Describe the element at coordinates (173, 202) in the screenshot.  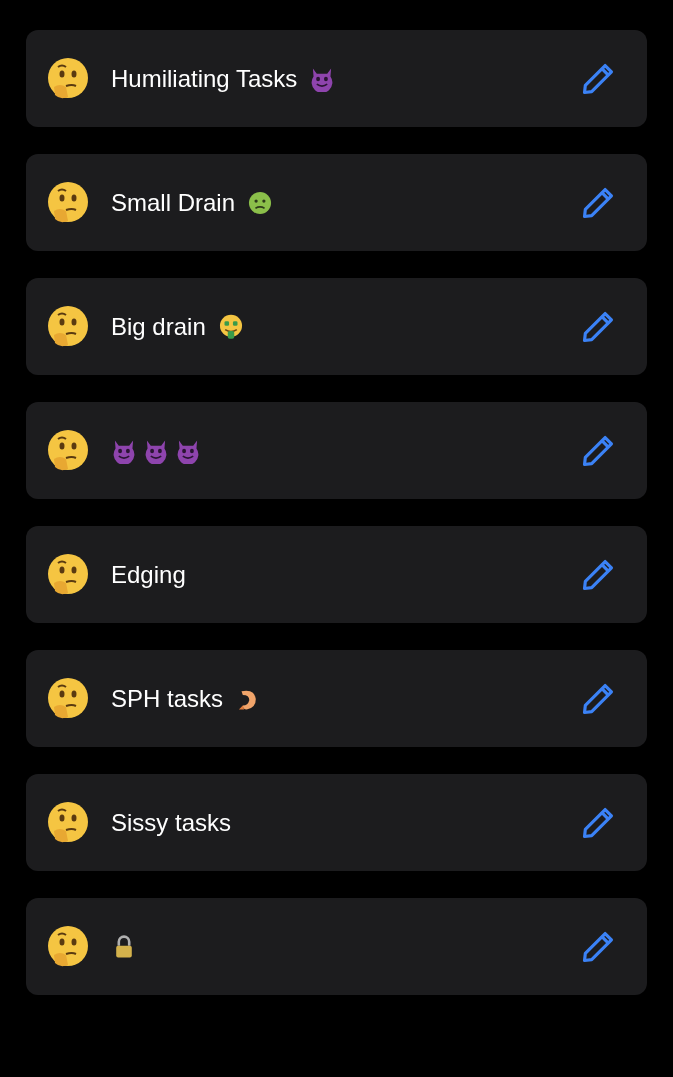
I see `item-label: Small Drain` at that location.